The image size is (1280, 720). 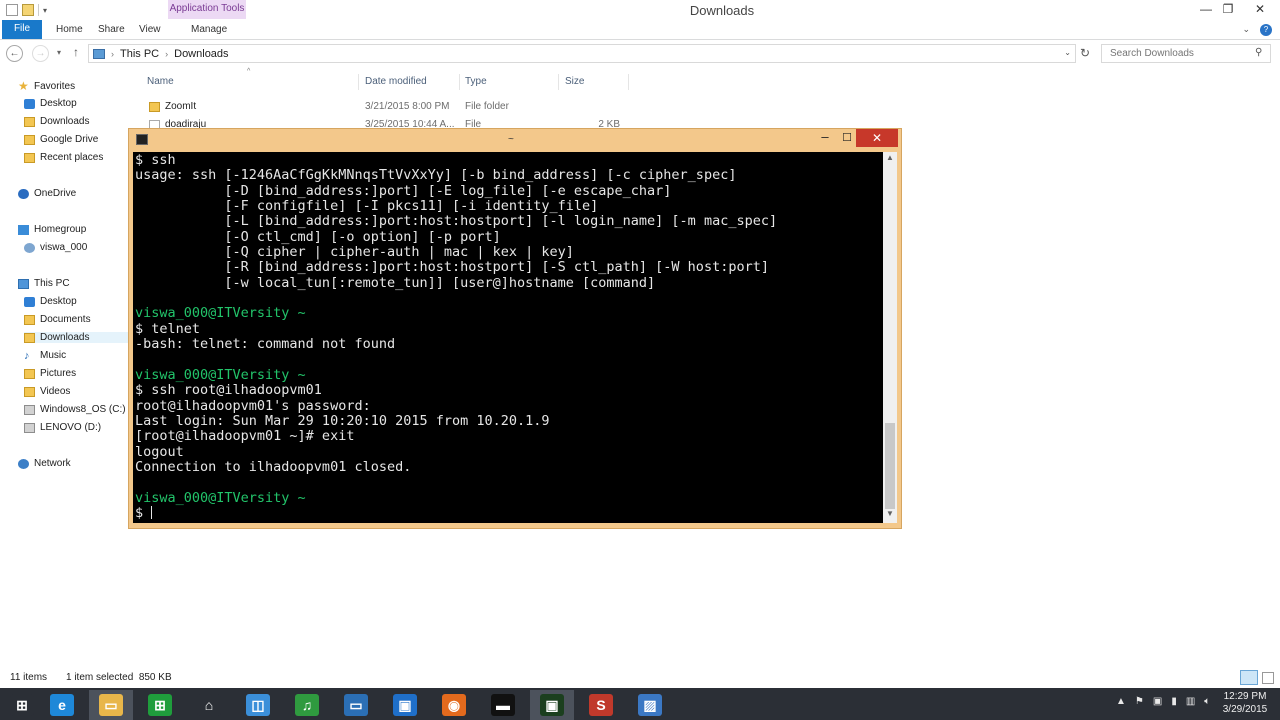 What do you see at coordinates (56, 121) in the screenshot?
I see `nav-favorite-downloads: Downloads` at bounding box center [56, 121].